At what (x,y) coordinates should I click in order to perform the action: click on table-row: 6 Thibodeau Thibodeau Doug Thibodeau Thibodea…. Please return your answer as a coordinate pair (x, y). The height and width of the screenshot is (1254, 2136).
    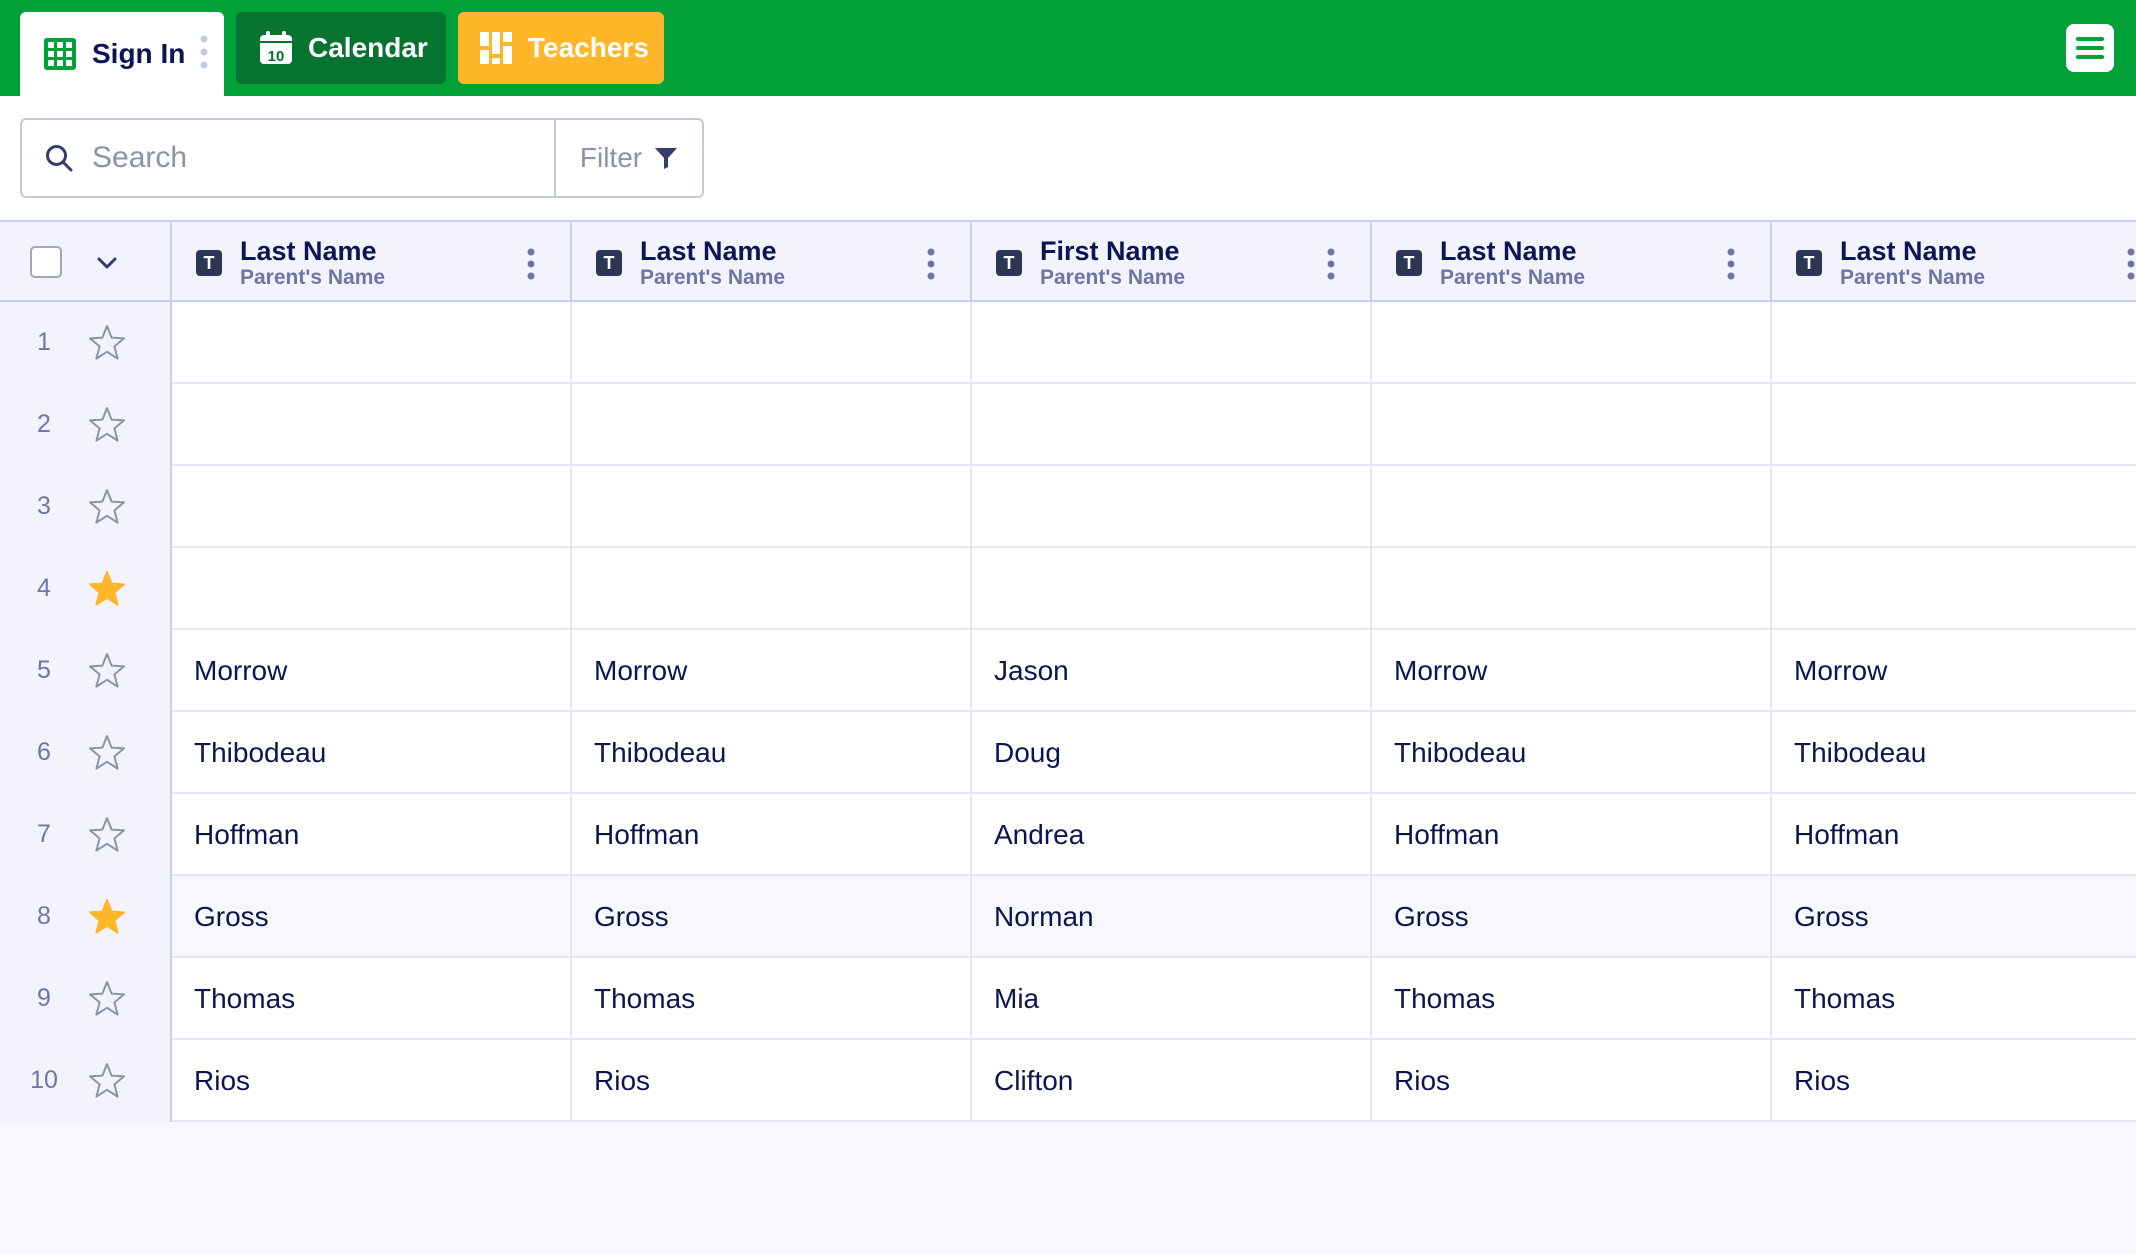
    Looking at the image, I should click on (1068, 753).